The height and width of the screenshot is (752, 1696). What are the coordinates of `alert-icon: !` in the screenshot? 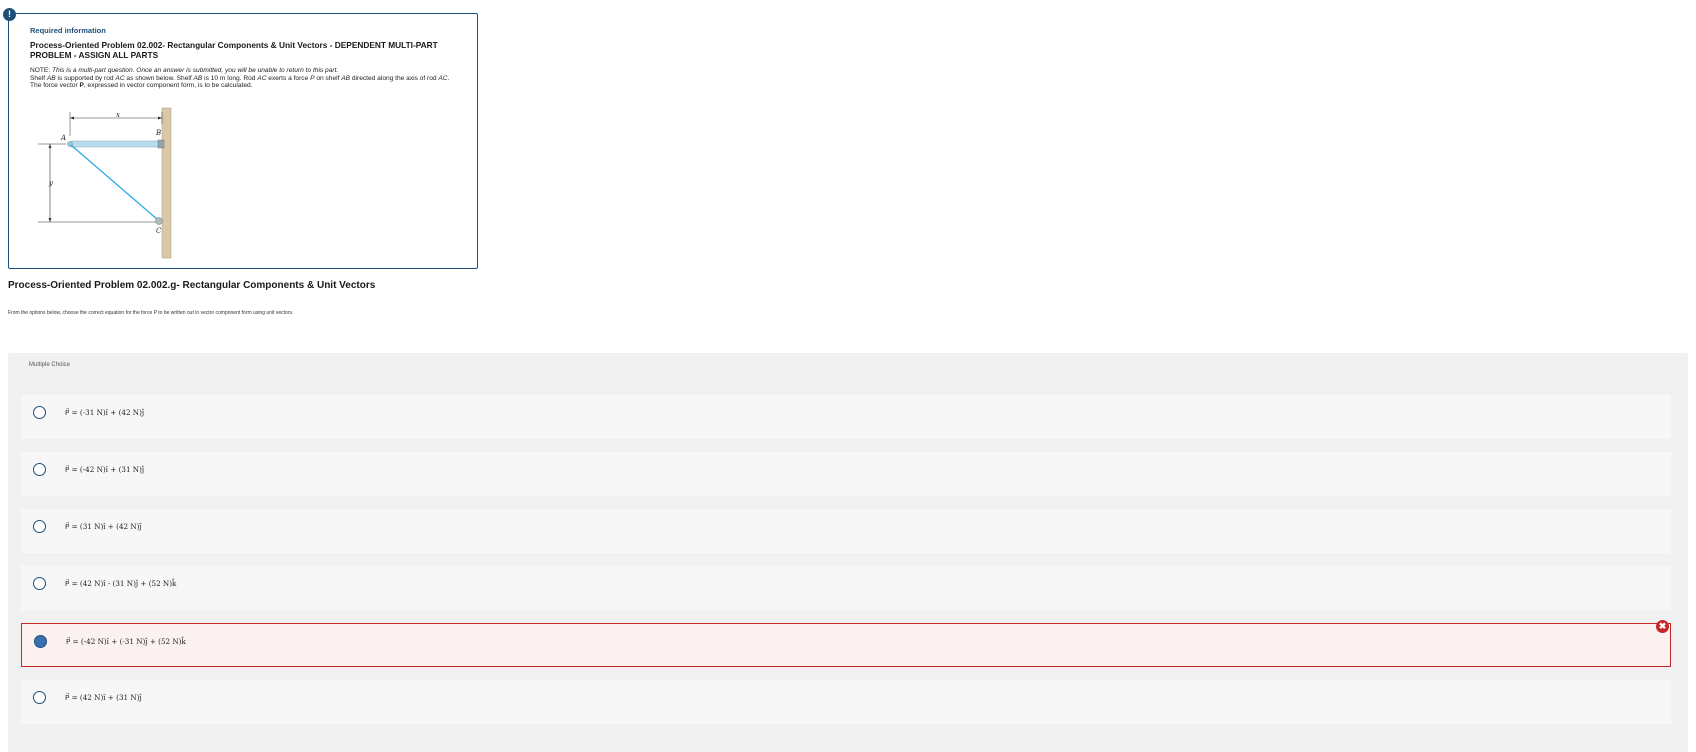 It's located at (9, 14).